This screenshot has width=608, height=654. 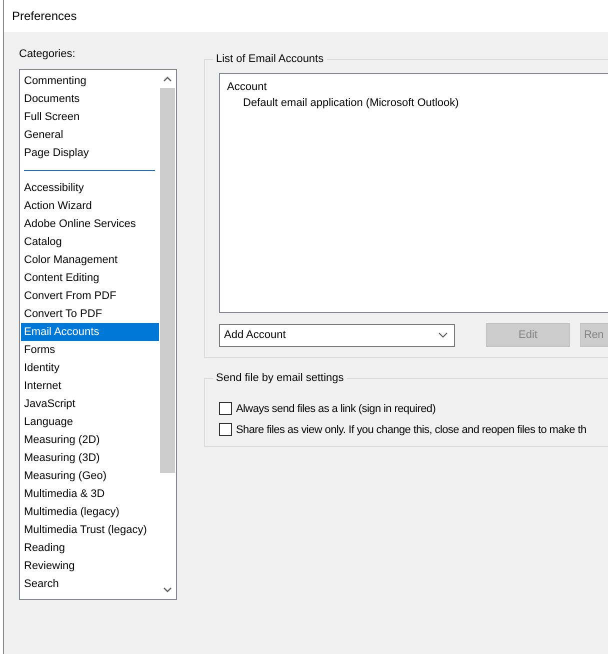 What do you see at coordinates (90, 117) in the screenshot?
I see `category-item: Full Screen` at bounding box center [90, 117].